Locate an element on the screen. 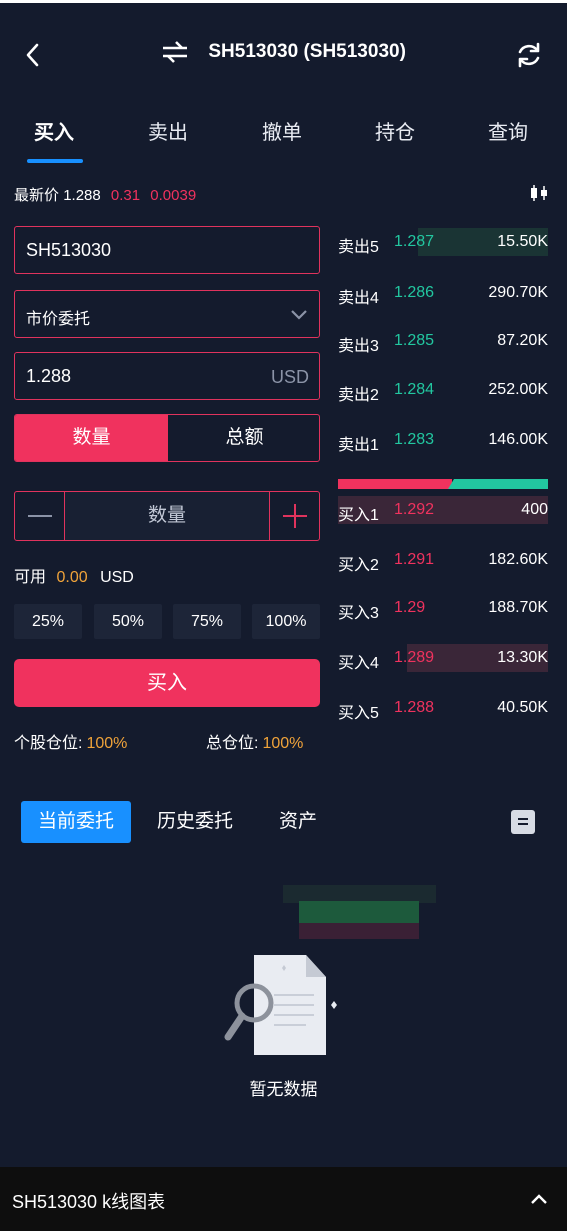 This screenshot has height=1231, width=567. bid-label: 买入2 is located at coordinates (358, 565).